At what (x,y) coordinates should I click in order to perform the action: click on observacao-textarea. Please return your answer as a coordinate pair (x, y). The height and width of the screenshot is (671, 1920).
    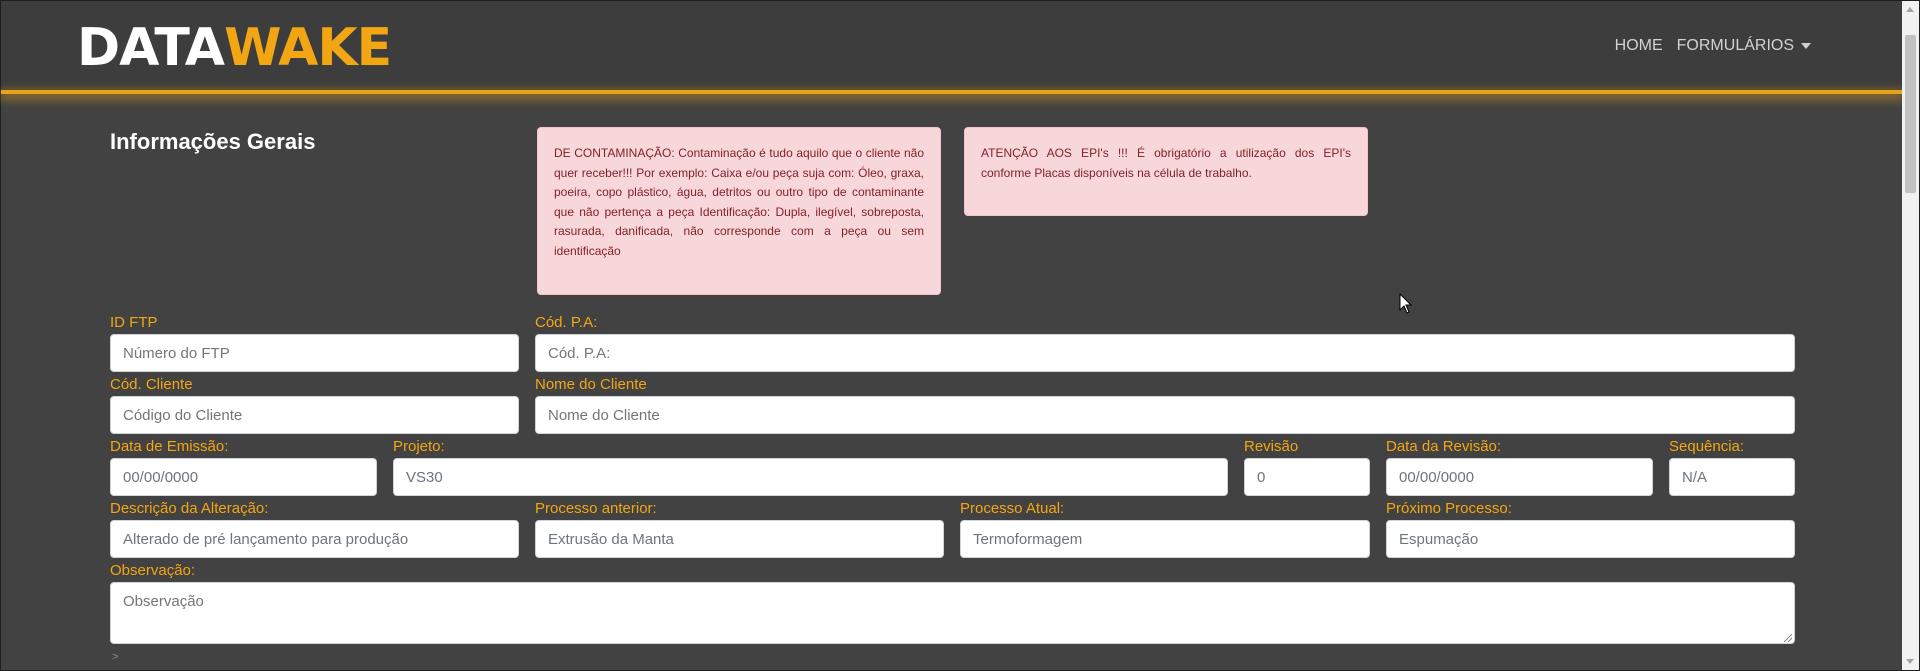
    Looking at the image, I should click on (952, 613).